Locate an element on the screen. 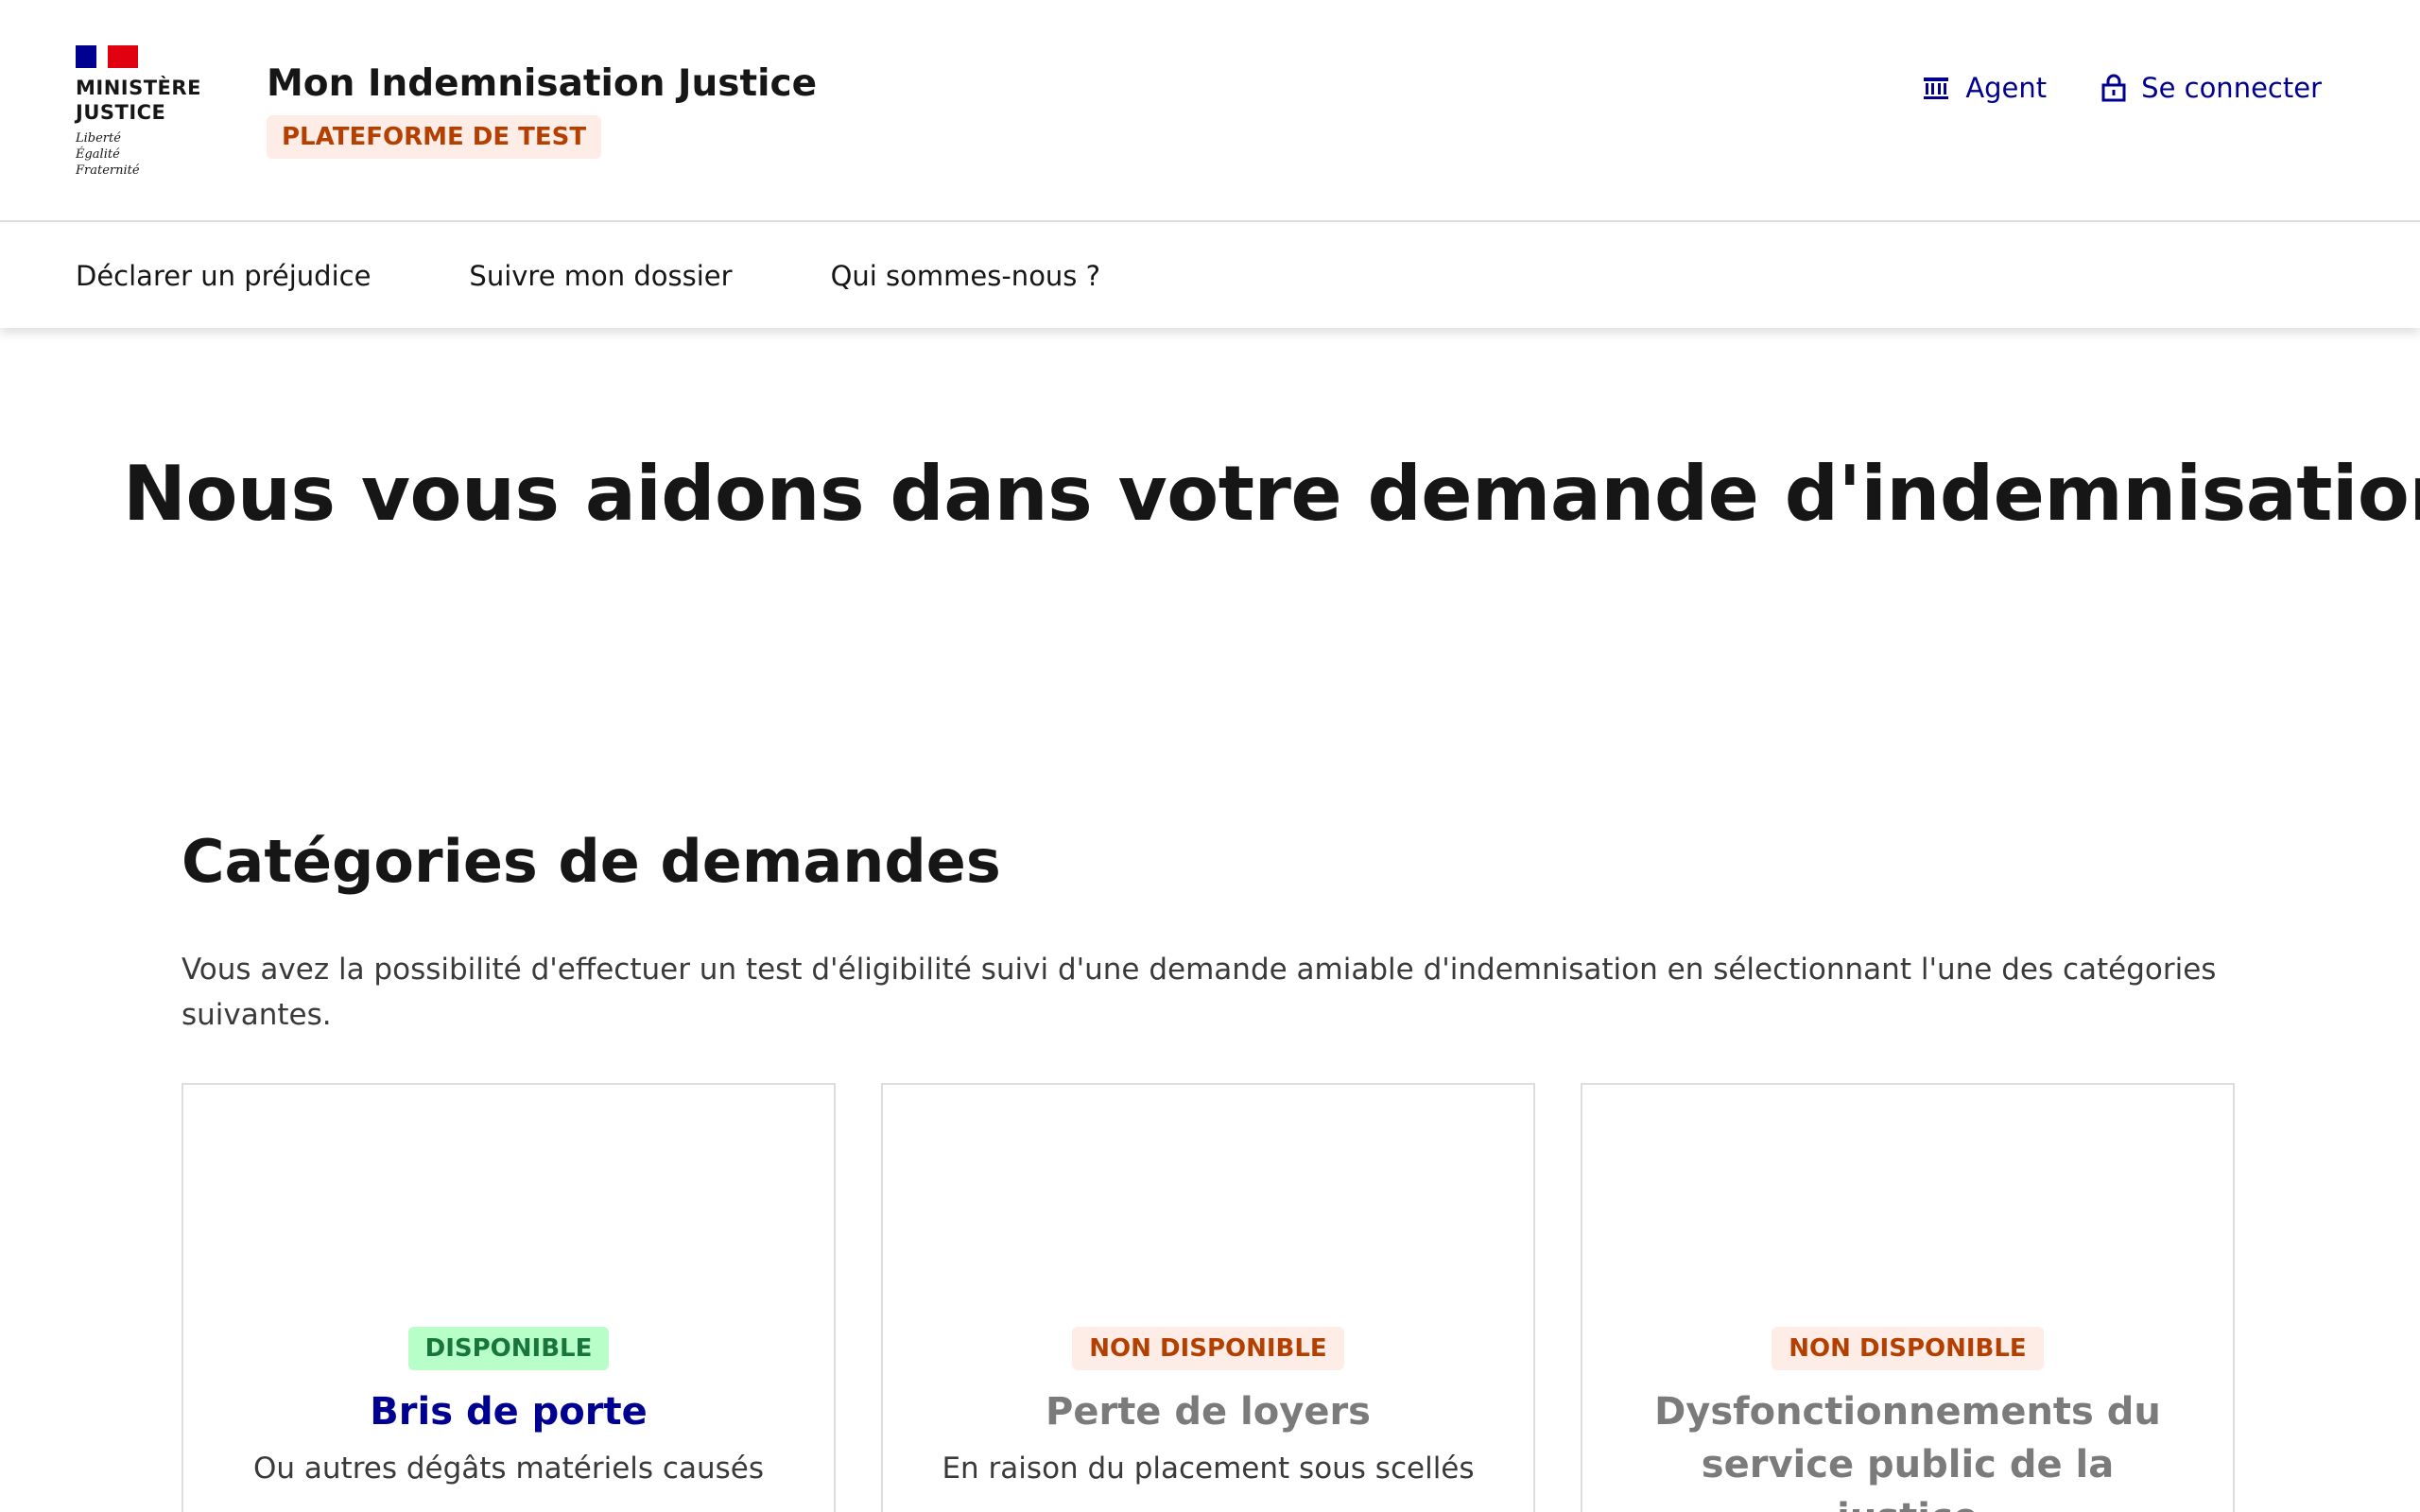 This screenshot has width=2420, height=1512. government-building-icon is located at coordinates (1936, 88).